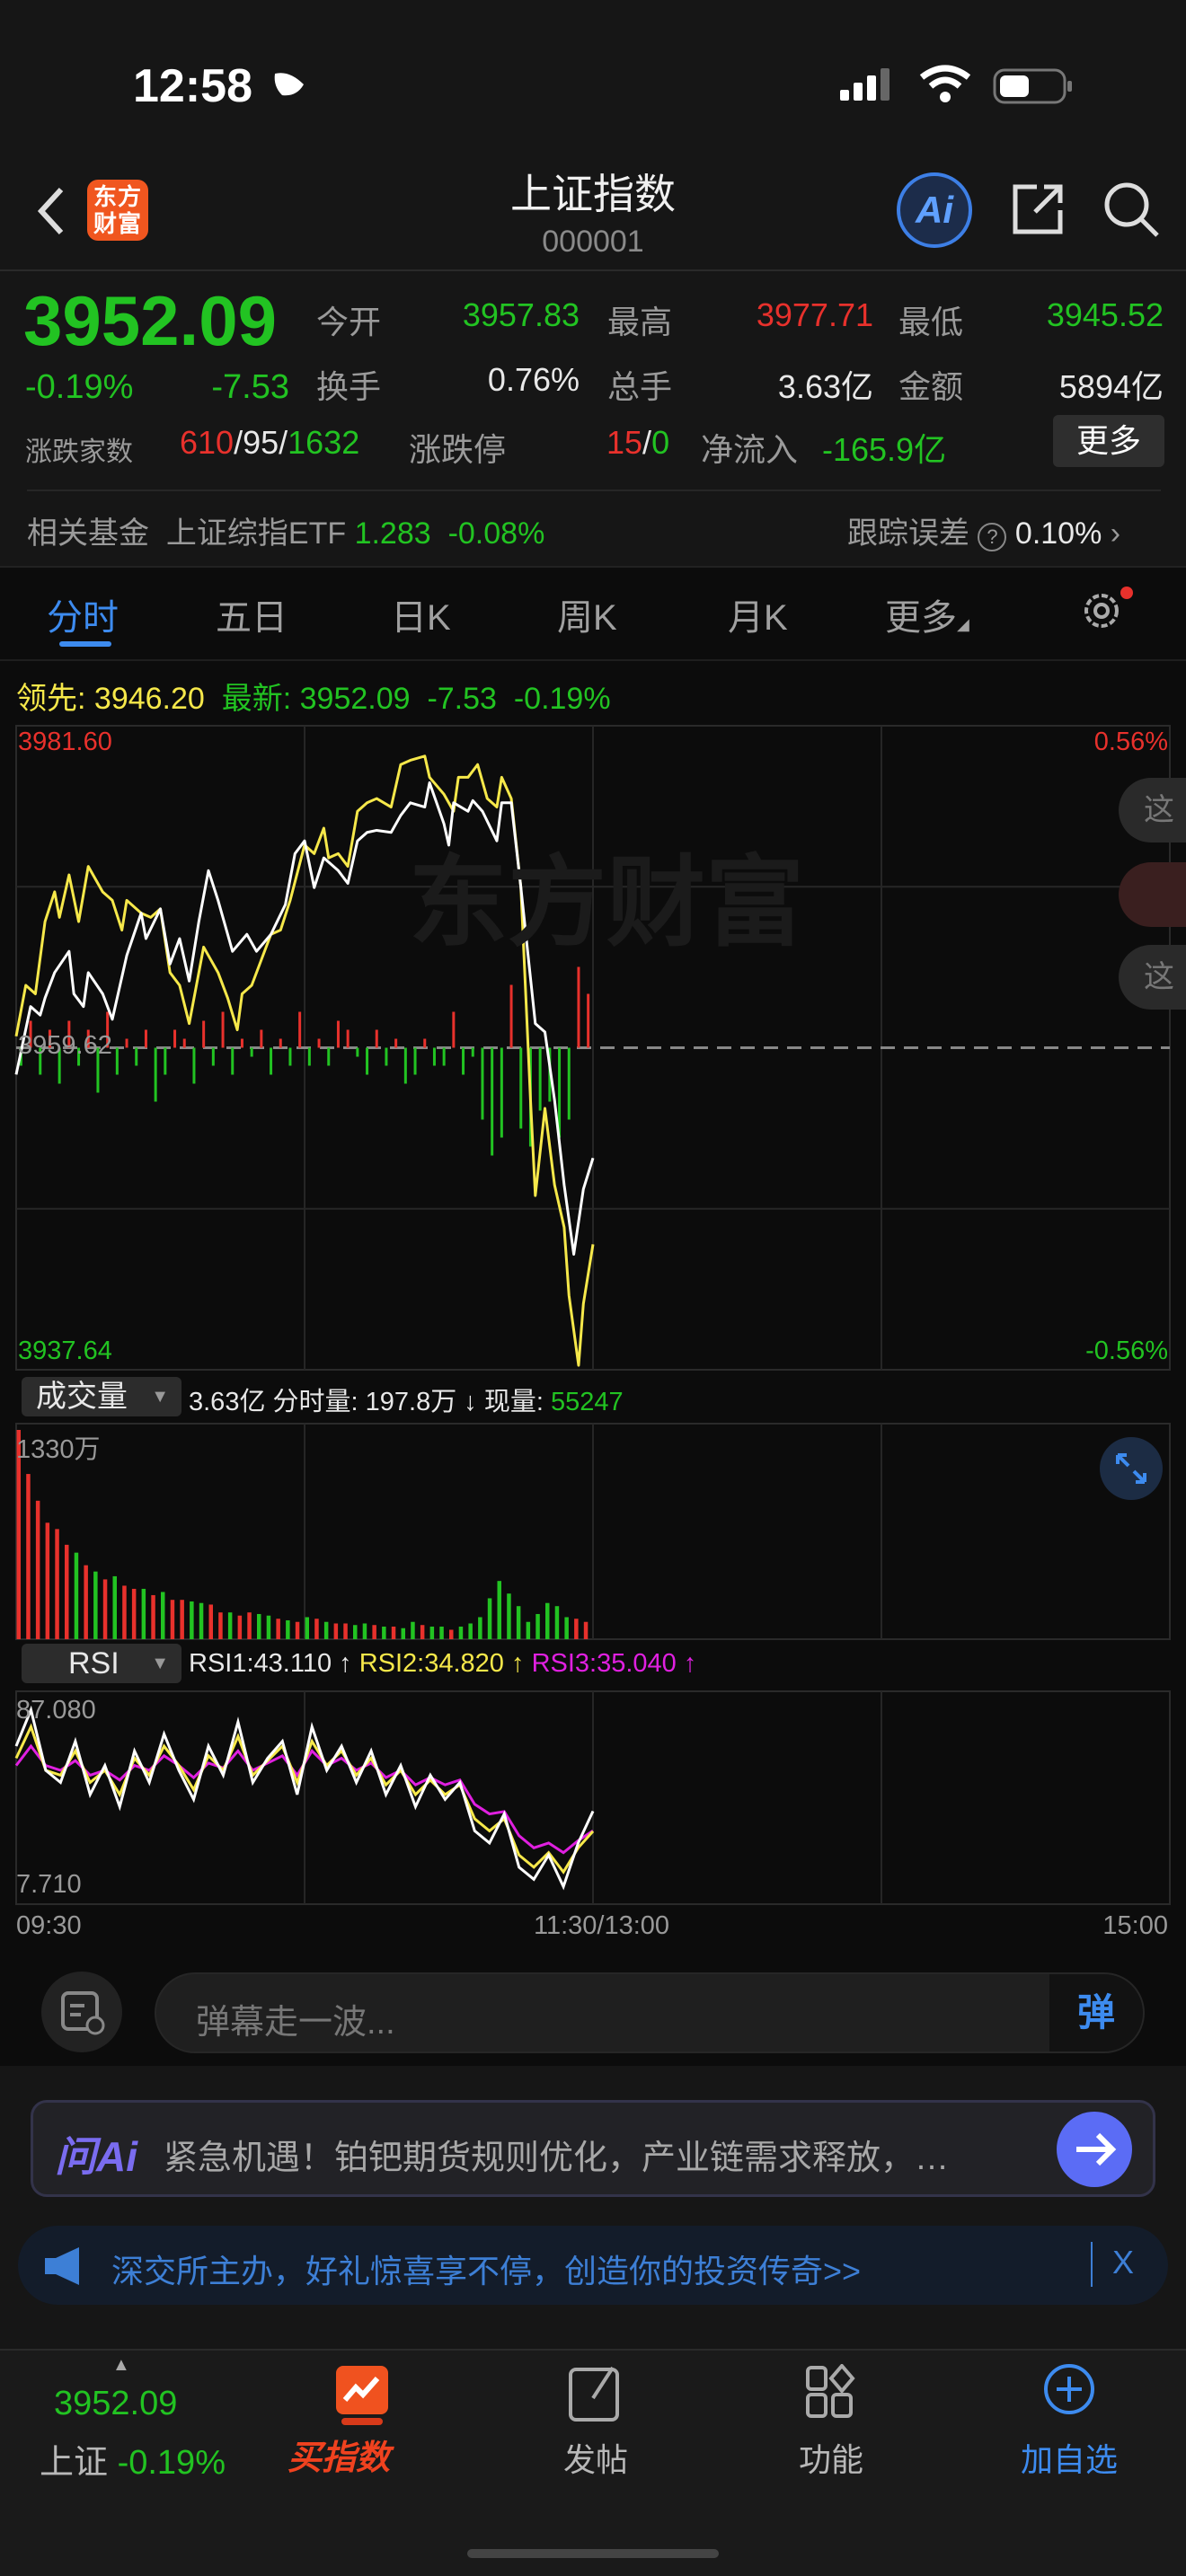 This screenshot has height=2576, width=1186. What do you see at coordinates (486, 2271) in the screenshot?
I see `ad-text: 深交所主办，好礼惊喜享不停，创造你的投资传奇>>` at bounding box center [486, 2271].